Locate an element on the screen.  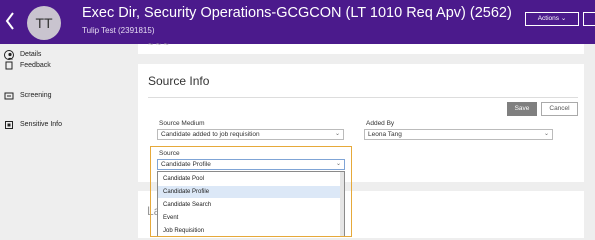
actions-label: Actions is located at coordinates (548, 18).